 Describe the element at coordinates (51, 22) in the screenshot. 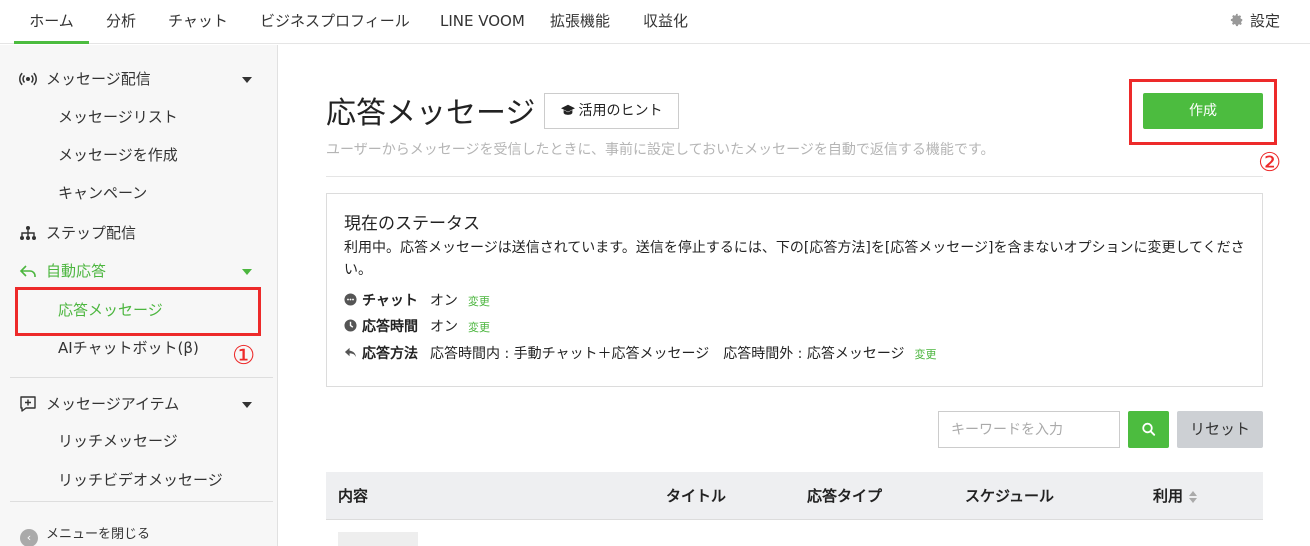

I see `tab-home: ホーム` at that location.